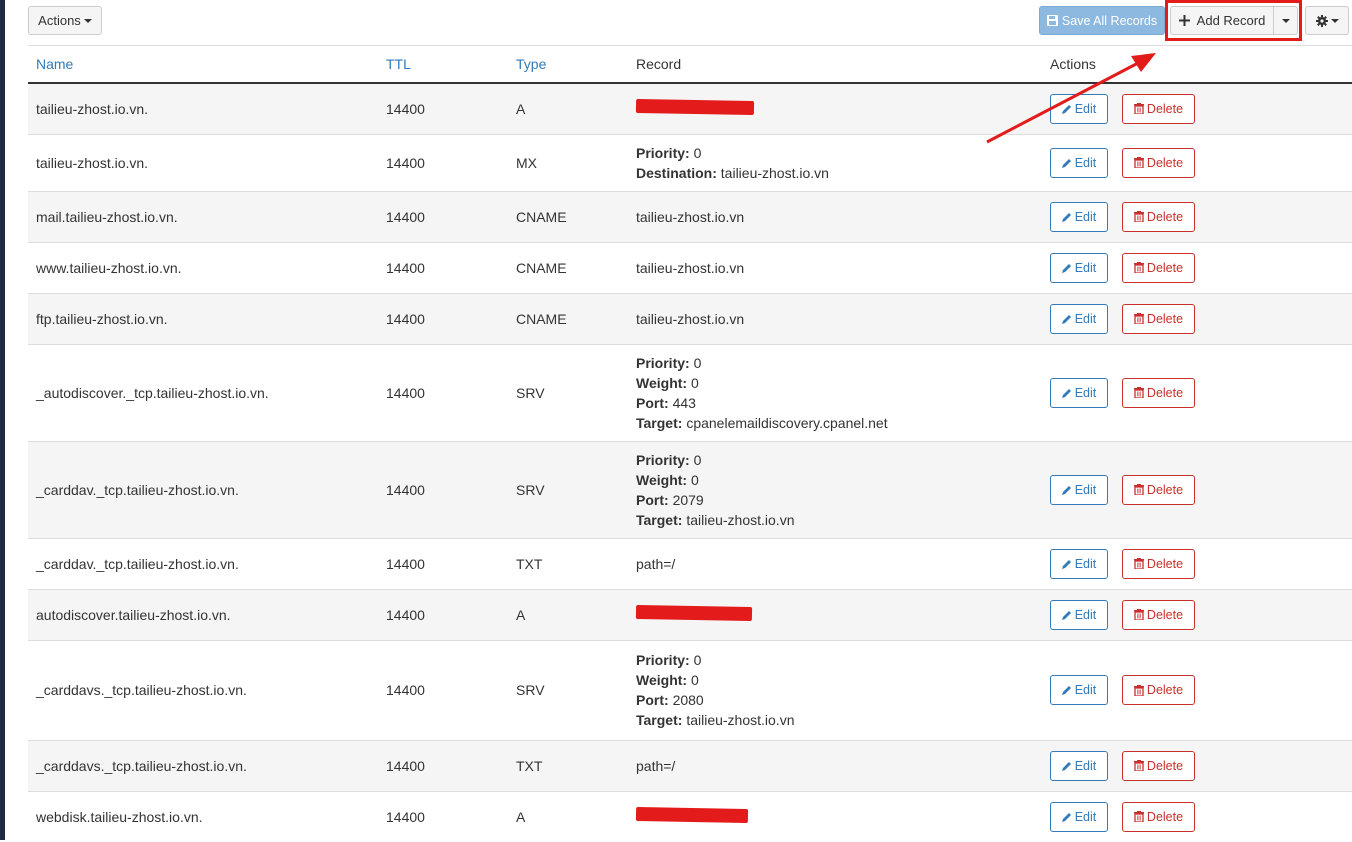 The image size is (1352, 842). I want to click on record-field: Port: 2080, so click(835, 700).